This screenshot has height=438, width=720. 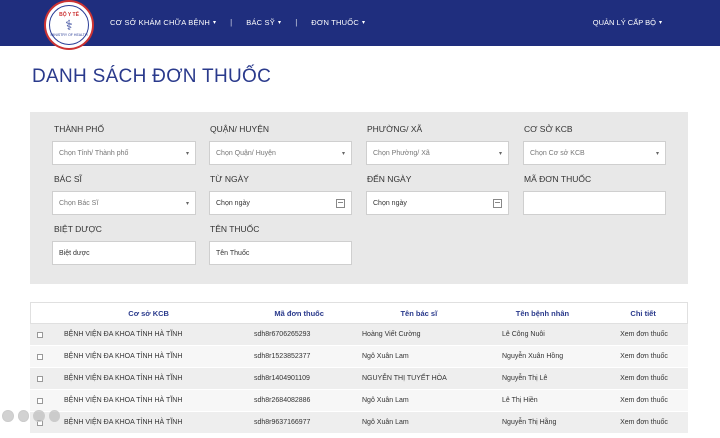 What do you see at coordinates (389, 179) in the screenshot?
I see `to-date-label: ĐẾN NGÀY` at bounding box center [389, 179].